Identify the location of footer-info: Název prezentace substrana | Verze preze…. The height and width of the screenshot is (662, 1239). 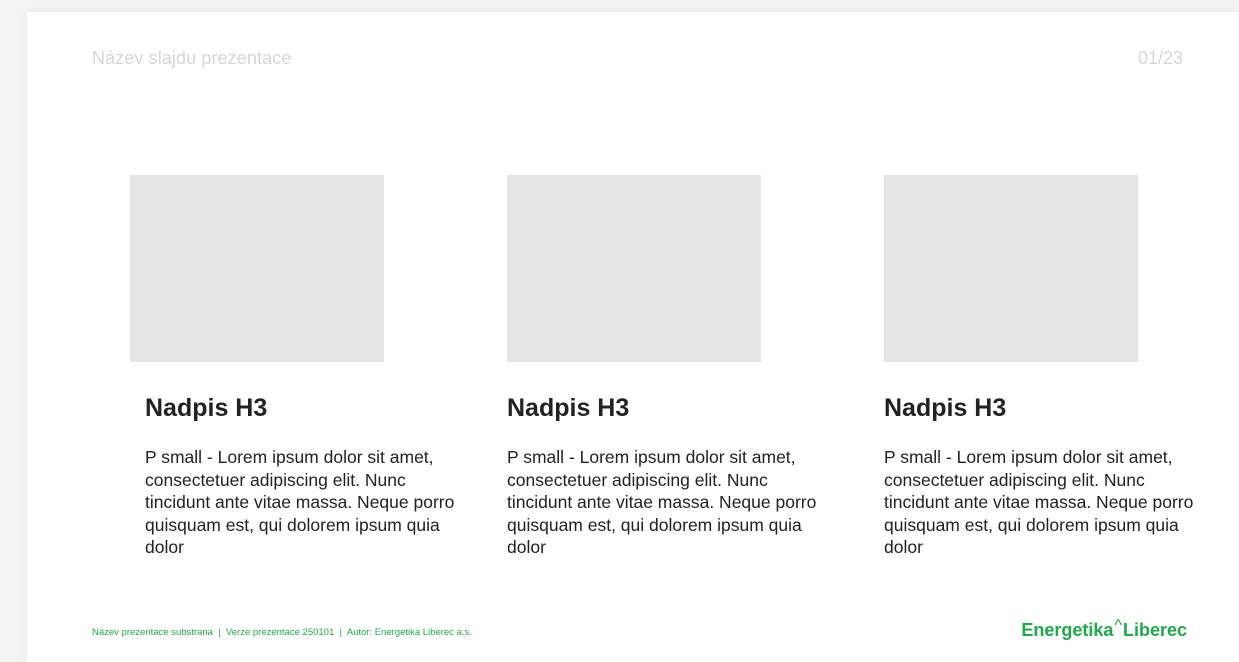
(282, 632).